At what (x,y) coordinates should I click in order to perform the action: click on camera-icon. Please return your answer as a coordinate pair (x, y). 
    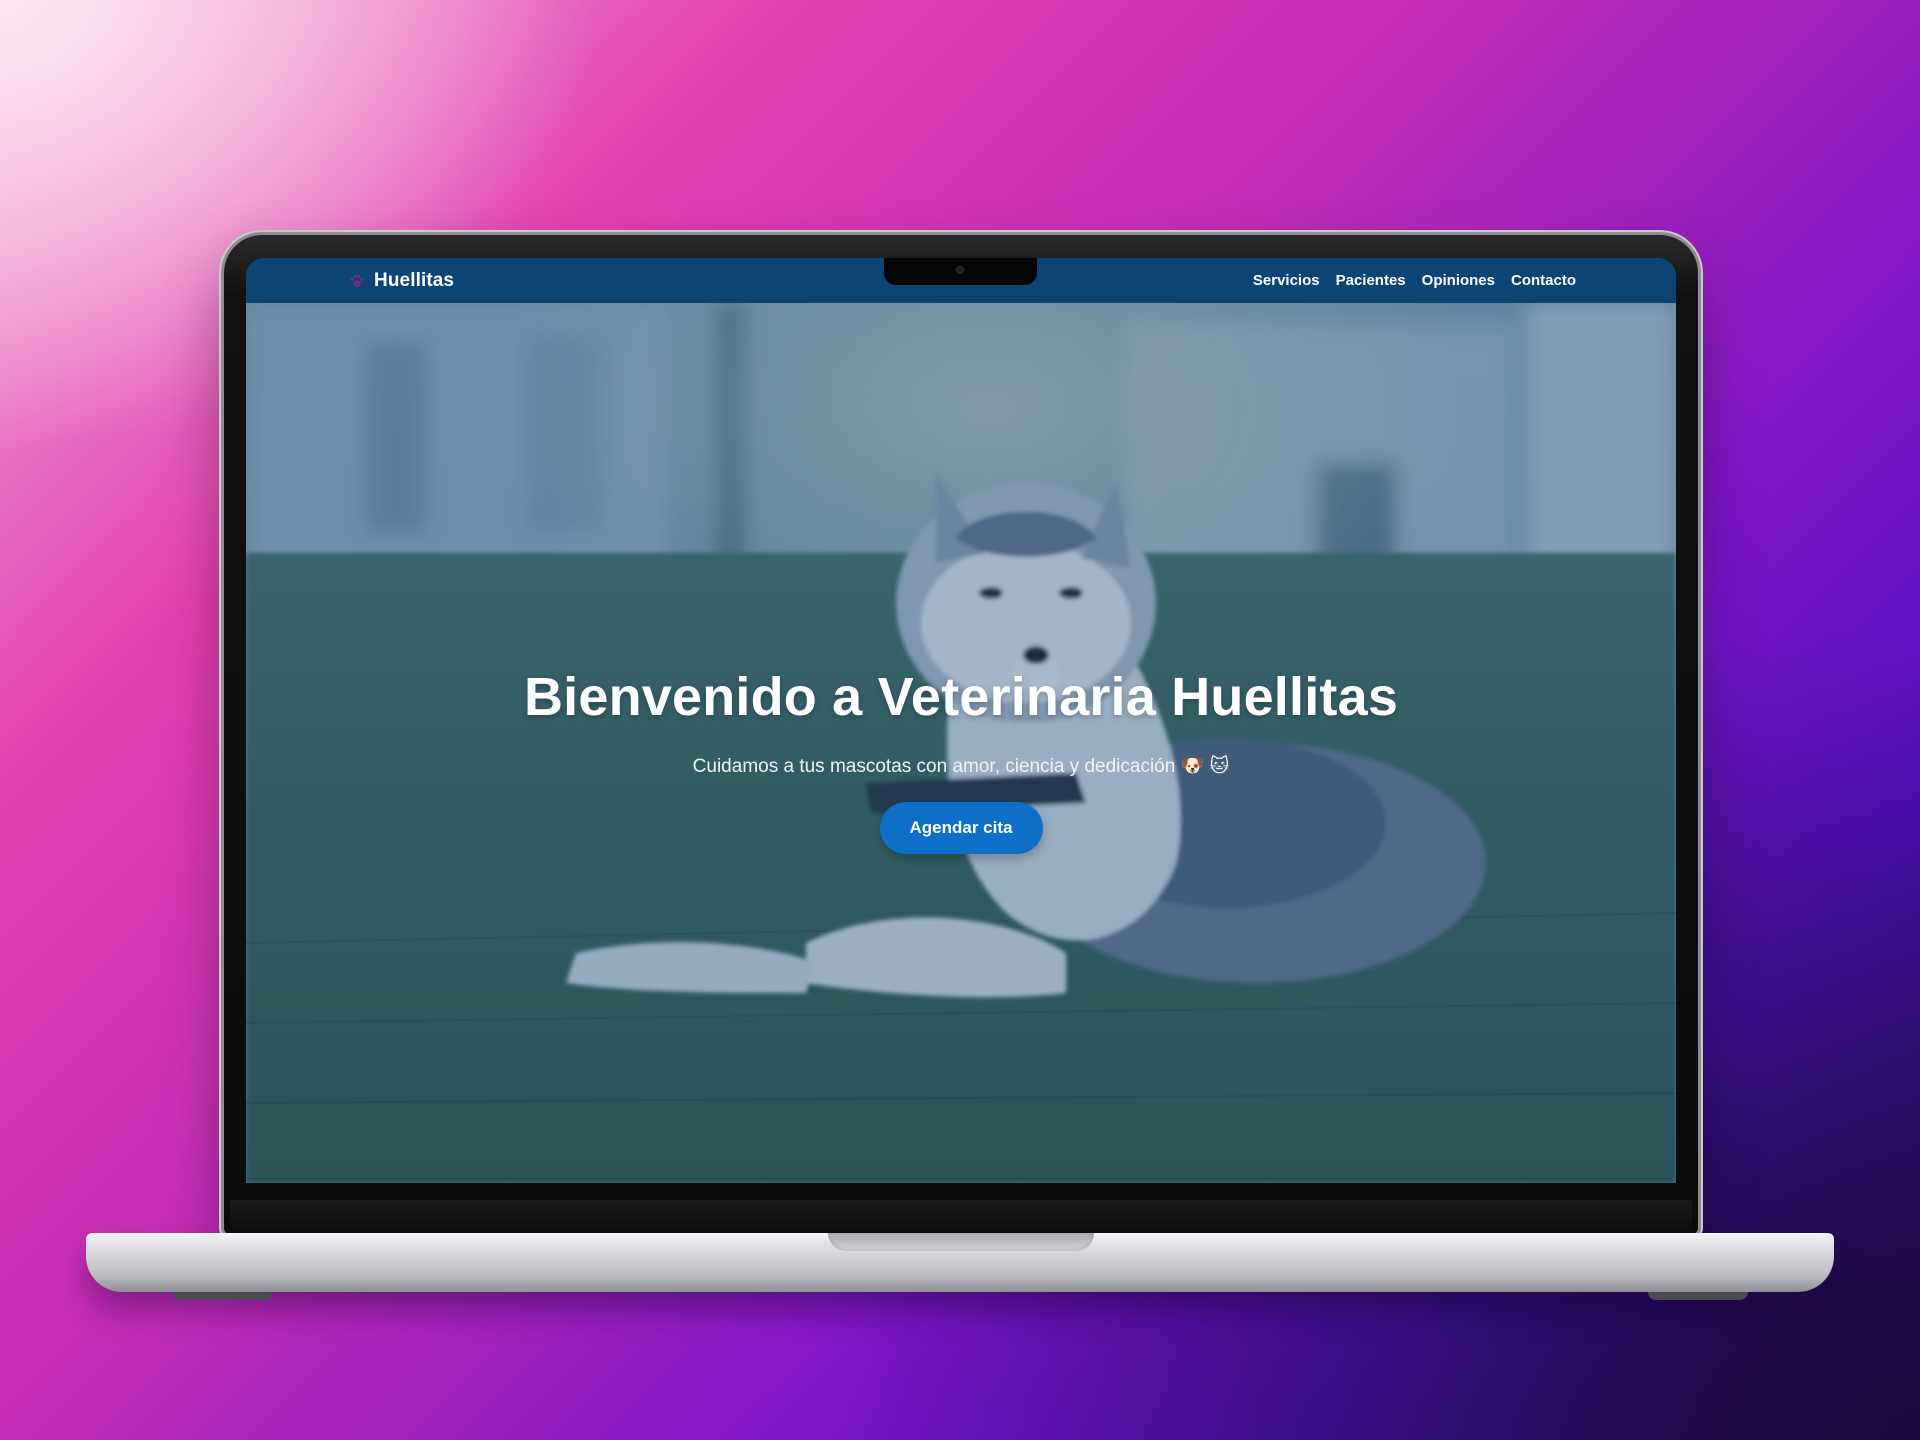
    Looking at the image, I should click on (960, 270).